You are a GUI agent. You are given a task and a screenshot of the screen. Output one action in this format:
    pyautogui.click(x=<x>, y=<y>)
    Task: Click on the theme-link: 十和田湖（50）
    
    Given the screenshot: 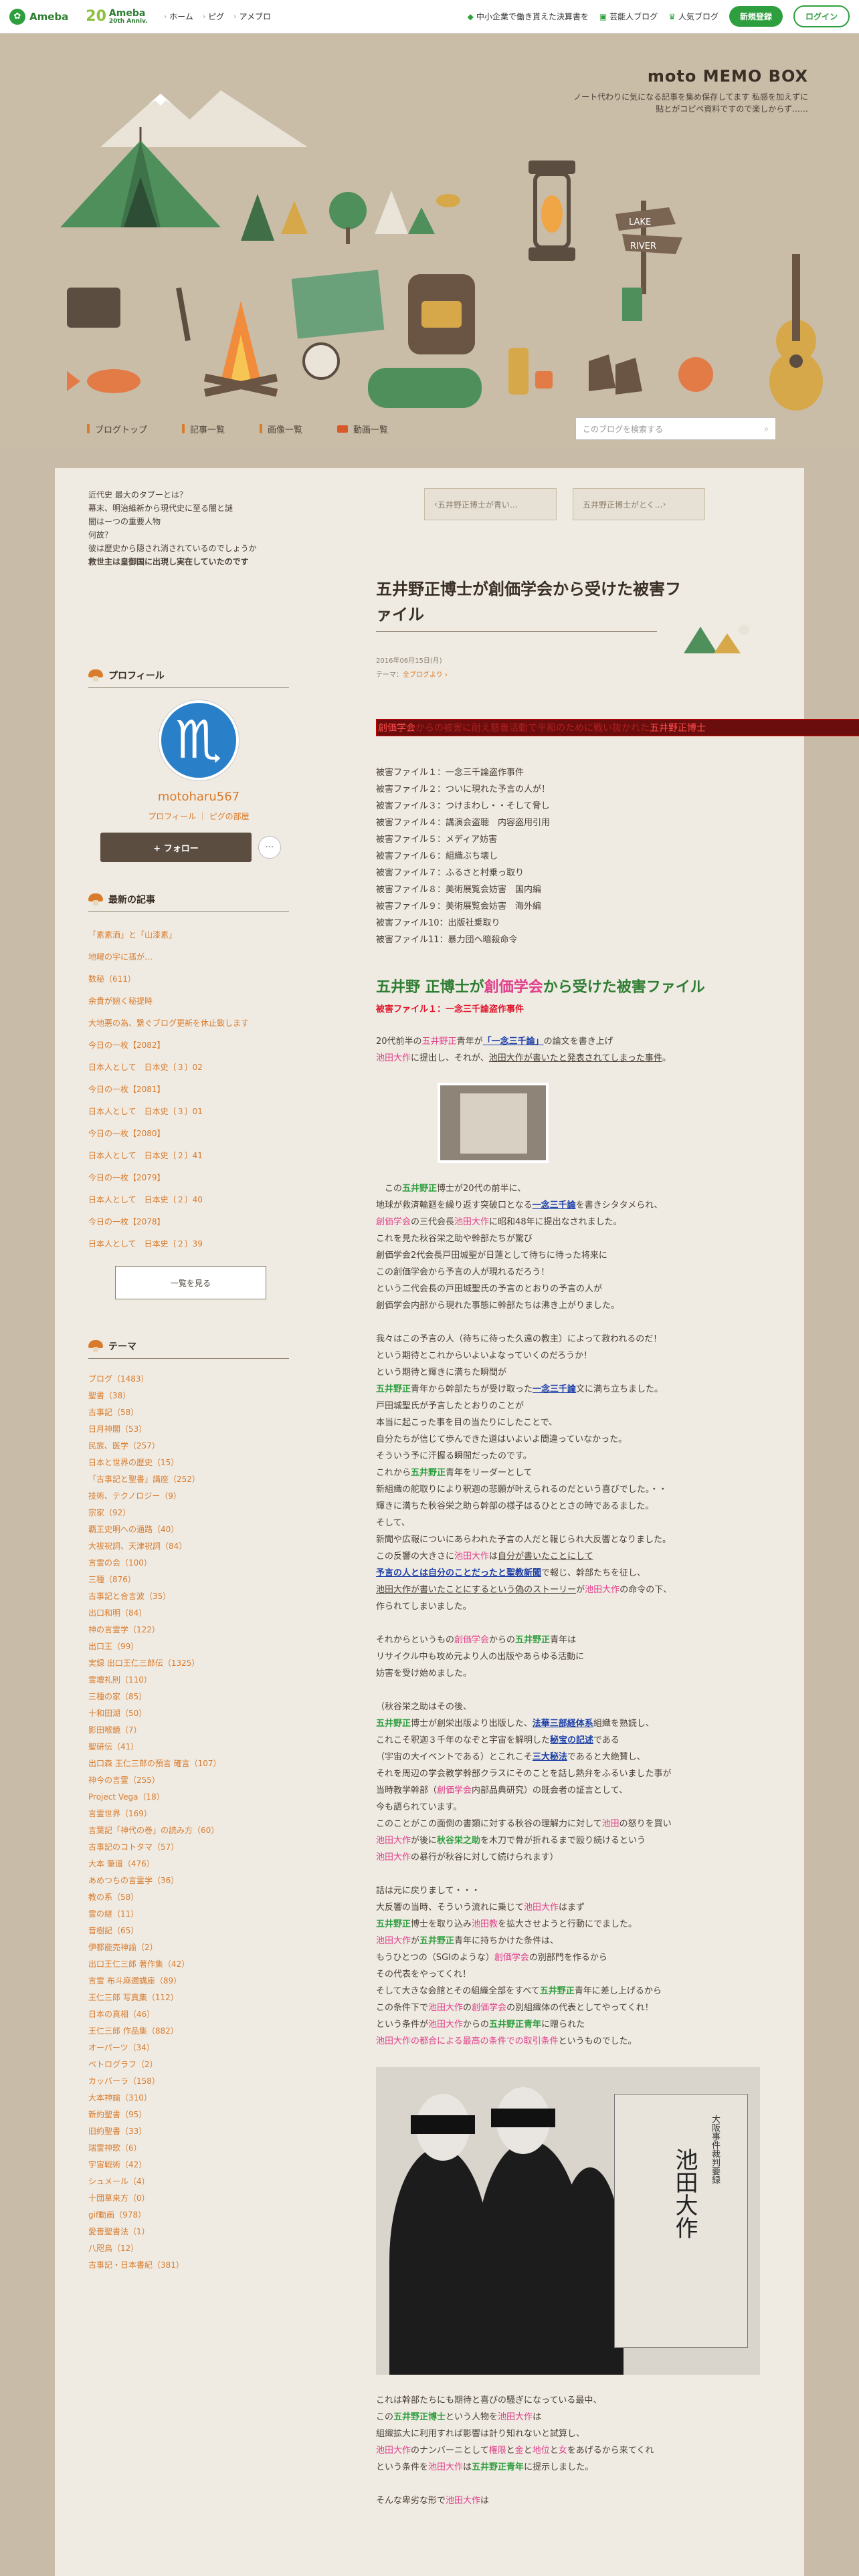 What is the action you would take?
    pyautogui.click(x=198, y=1714)
    